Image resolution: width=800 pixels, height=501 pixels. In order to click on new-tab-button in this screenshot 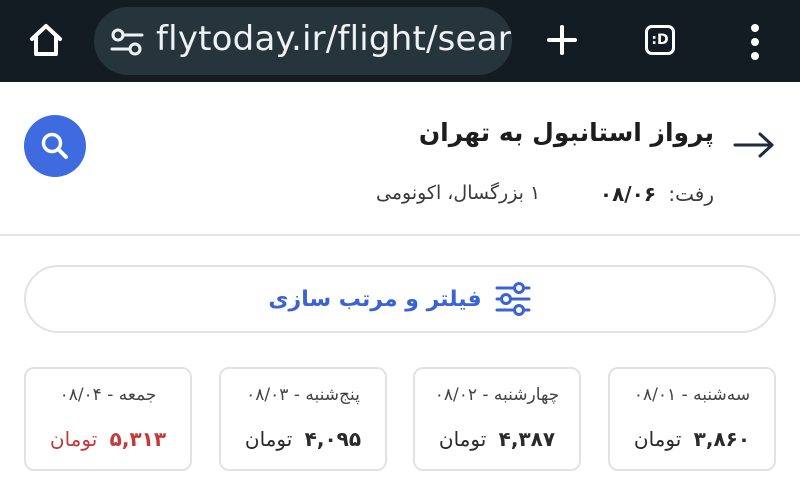, I will do `click(562, 40)`.